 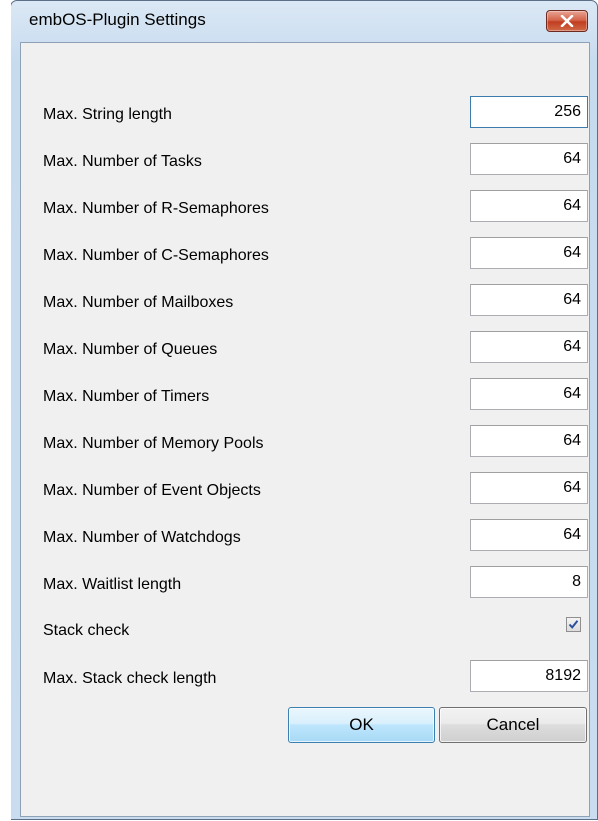 I want to click on setting-row-stack-check-length: Max. Stack check length, so click(x=305, y=679).